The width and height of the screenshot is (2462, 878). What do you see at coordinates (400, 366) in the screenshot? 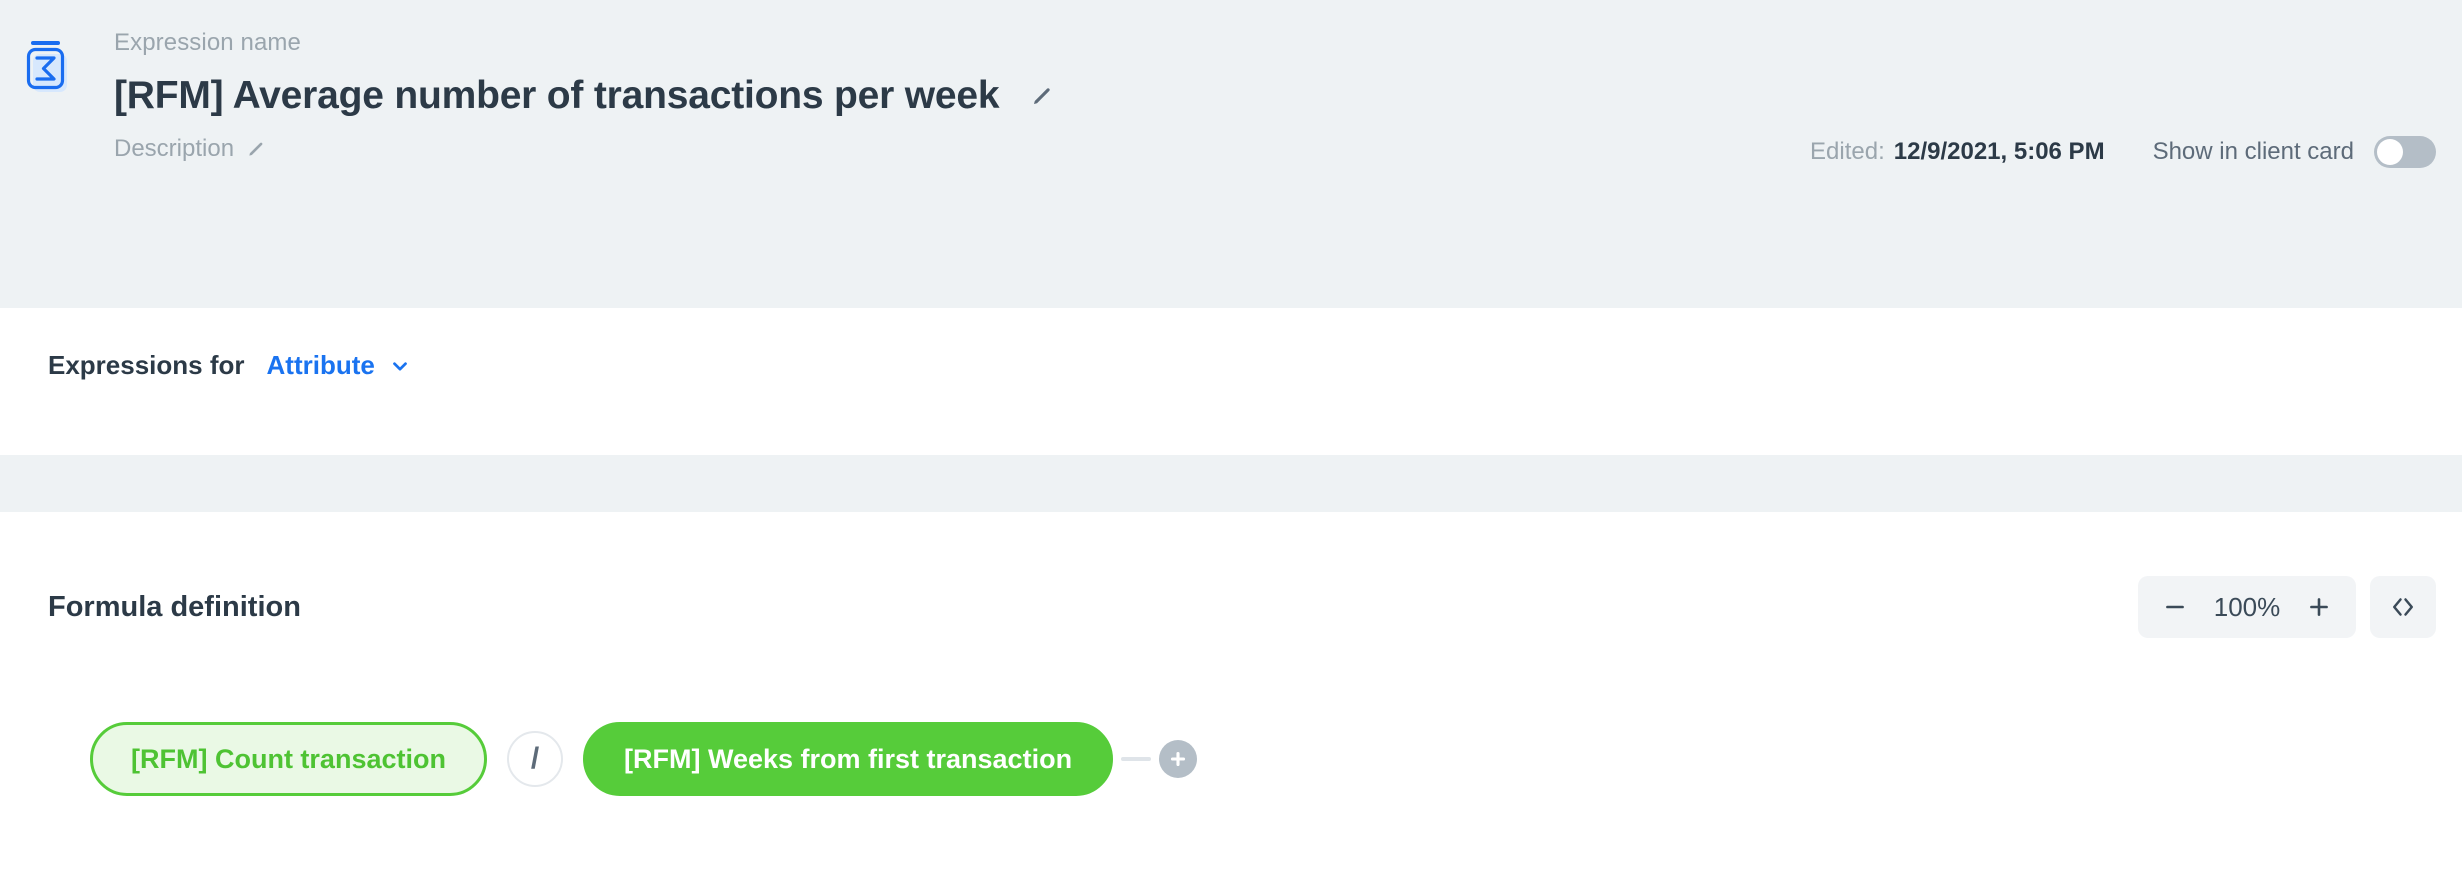
I see `chevron-down-icon` at bounding box center [400, 366].